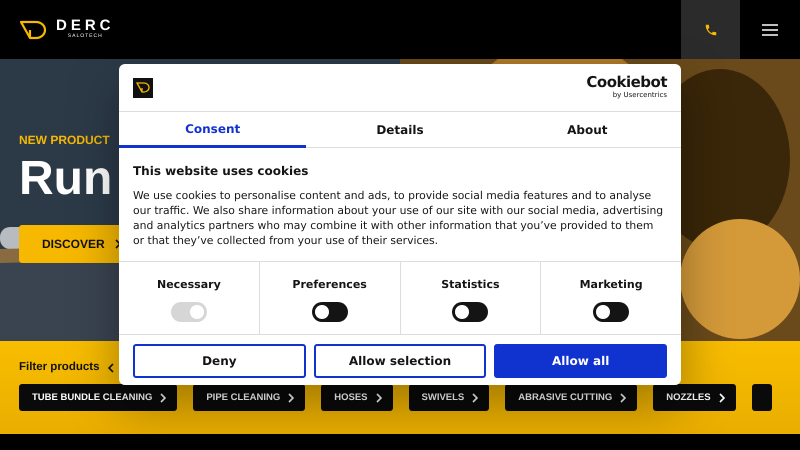  I want to click on category-label: Preferences, so click(329, 285).